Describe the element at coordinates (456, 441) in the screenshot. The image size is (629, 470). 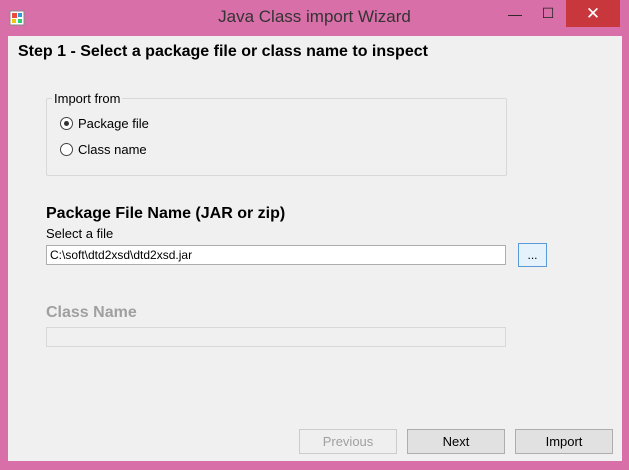
I see `next-button: Next` at that location.